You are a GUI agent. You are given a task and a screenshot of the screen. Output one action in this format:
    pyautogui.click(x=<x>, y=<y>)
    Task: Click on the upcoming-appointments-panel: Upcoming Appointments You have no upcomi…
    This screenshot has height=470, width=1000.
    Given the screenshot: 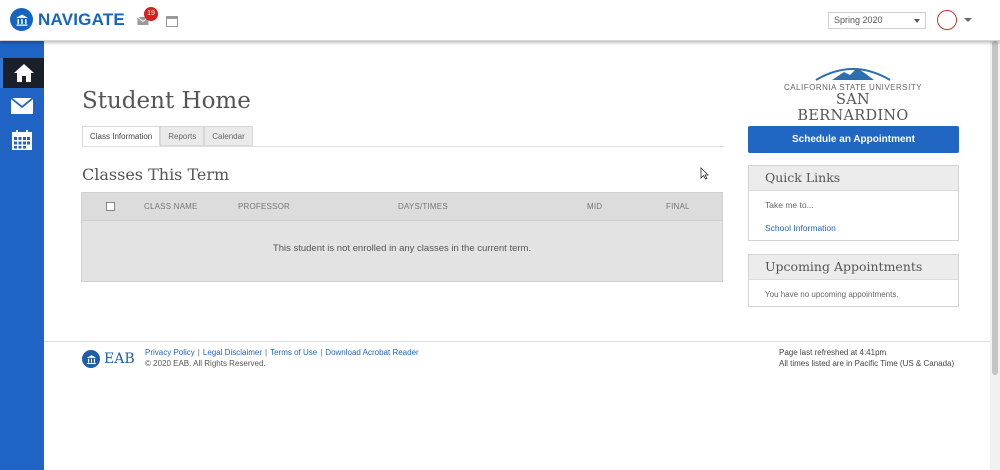 What is the action you would take?
    pyautogui.click(x=853, y=280)
    